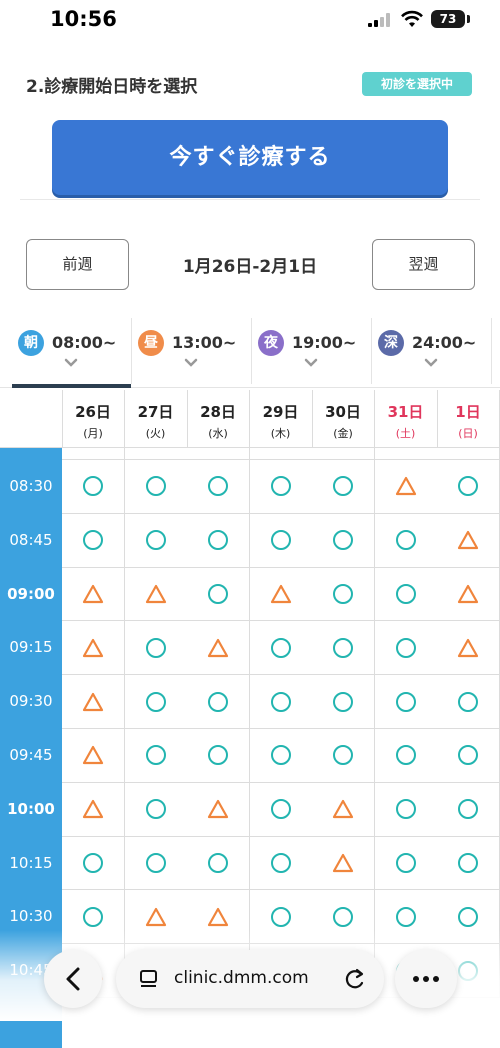 The width and height of the screenshot is (500, 1048). Describe the element at coordinates (355, 979) in the screenshot. I see `reload-icon` at that location.